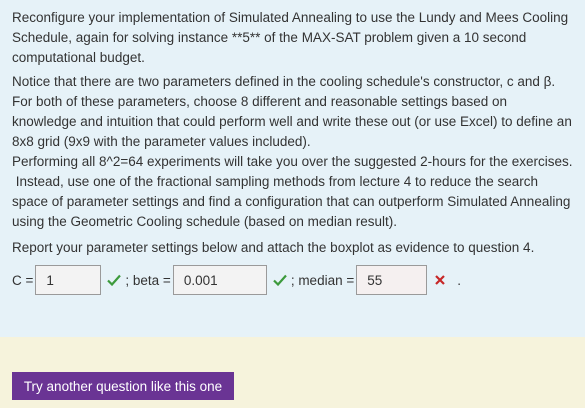 The width and height of the screenshot is (588, 408). I want to click on cross-icon, so click(440, 280).